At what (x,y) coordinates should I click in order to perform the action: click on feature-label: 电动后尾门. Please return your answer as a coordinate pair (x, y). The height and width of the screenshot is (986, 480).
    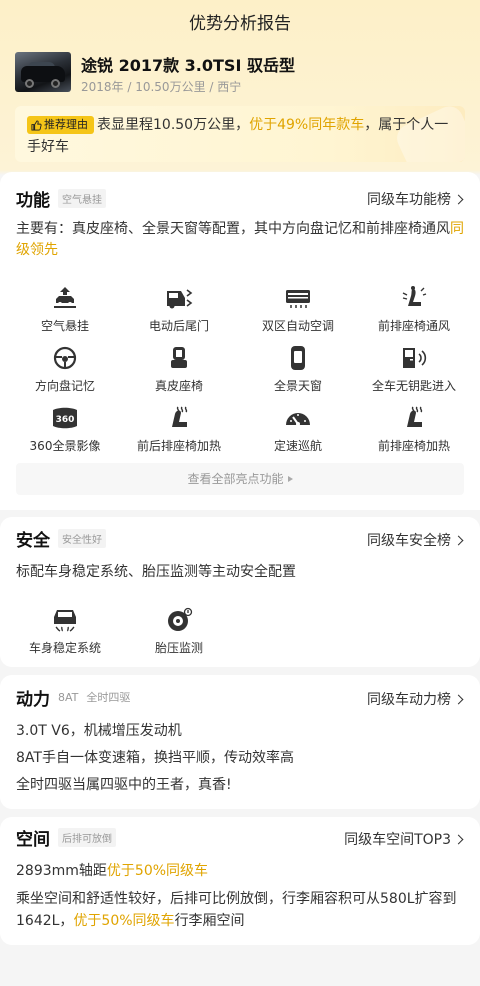
    Looking at the image, I should click on (178, 326).